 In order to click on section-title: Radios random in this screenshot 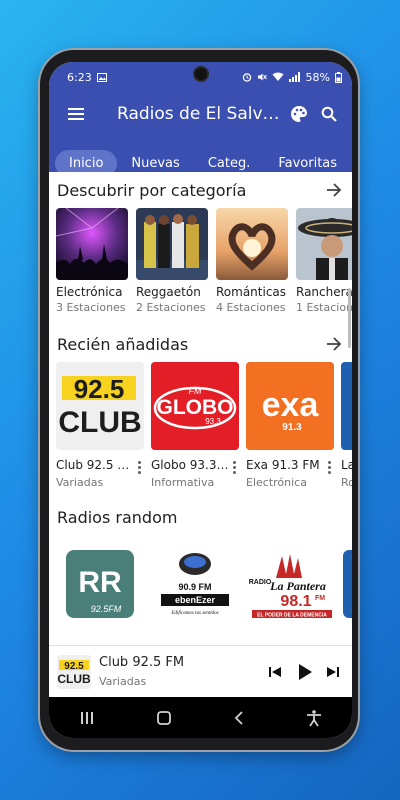, I will do `click(117, 517)`.